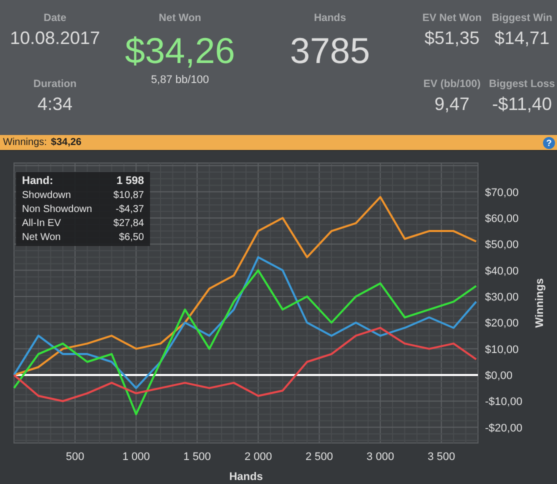 This screenshot has height=484, width=557. I want to click on stat-label: Date, so click(55, 18).